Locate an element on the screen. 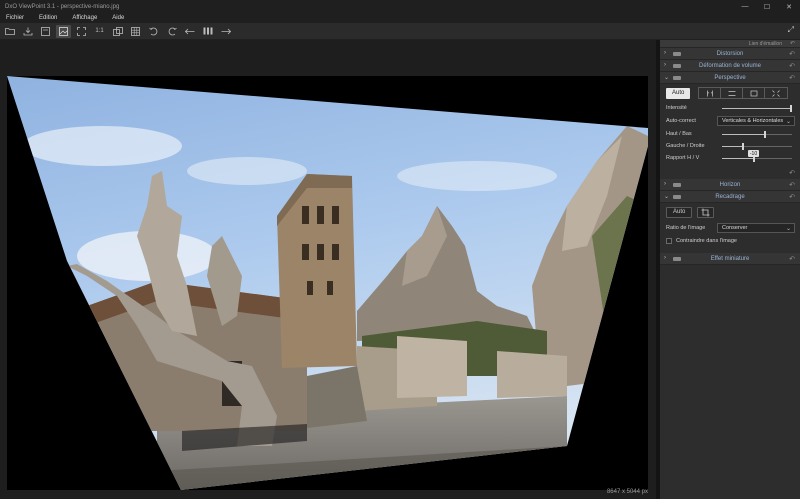  constrain-row: Contraindre dans l'image is located at coordinates (730, 241).